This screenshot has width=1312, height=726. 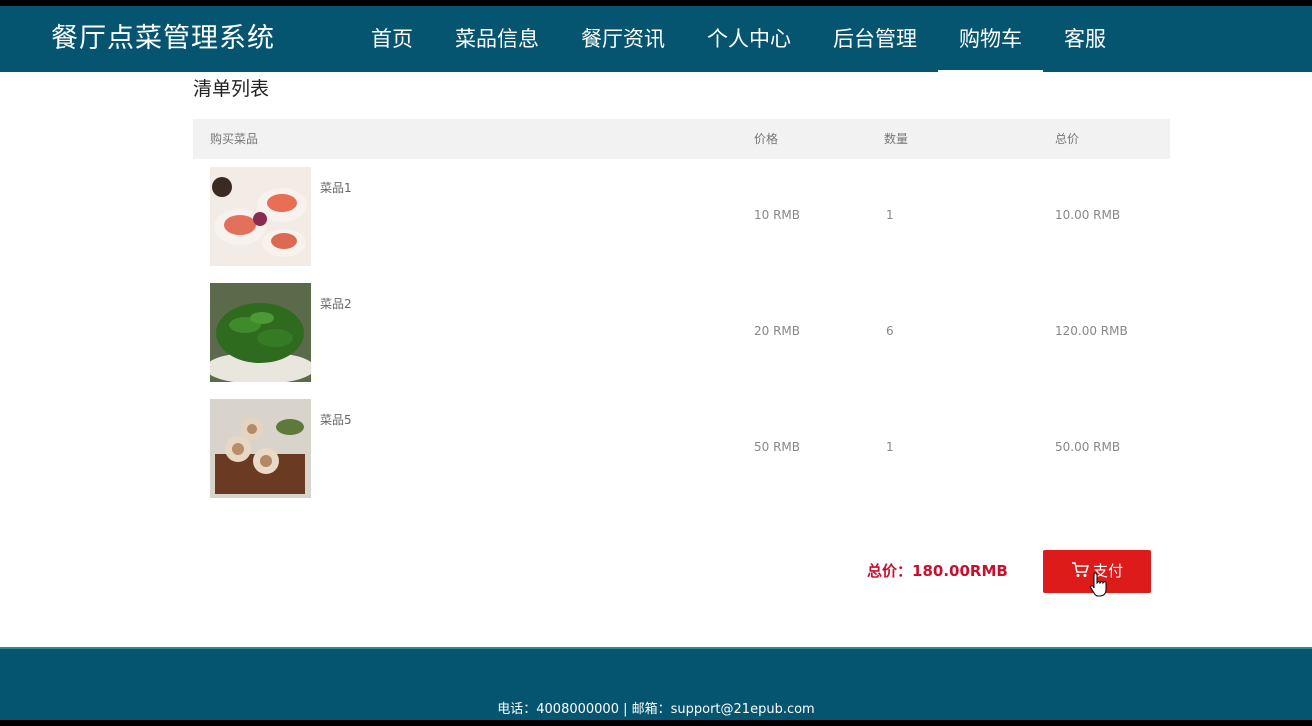 I want to click on total-value: 180.00RMB, so click(x=960, y=571).